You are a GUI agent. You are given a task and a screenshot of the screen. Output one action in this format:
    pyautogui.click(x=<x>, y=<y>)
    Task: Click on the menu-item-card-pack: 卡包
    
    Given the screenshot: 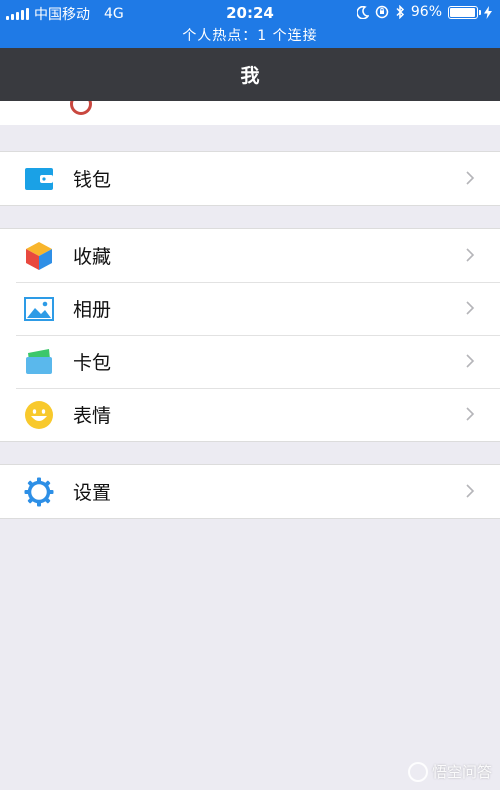 What is the action you would take?
    pyautogui.click(x=250, y=361)
    